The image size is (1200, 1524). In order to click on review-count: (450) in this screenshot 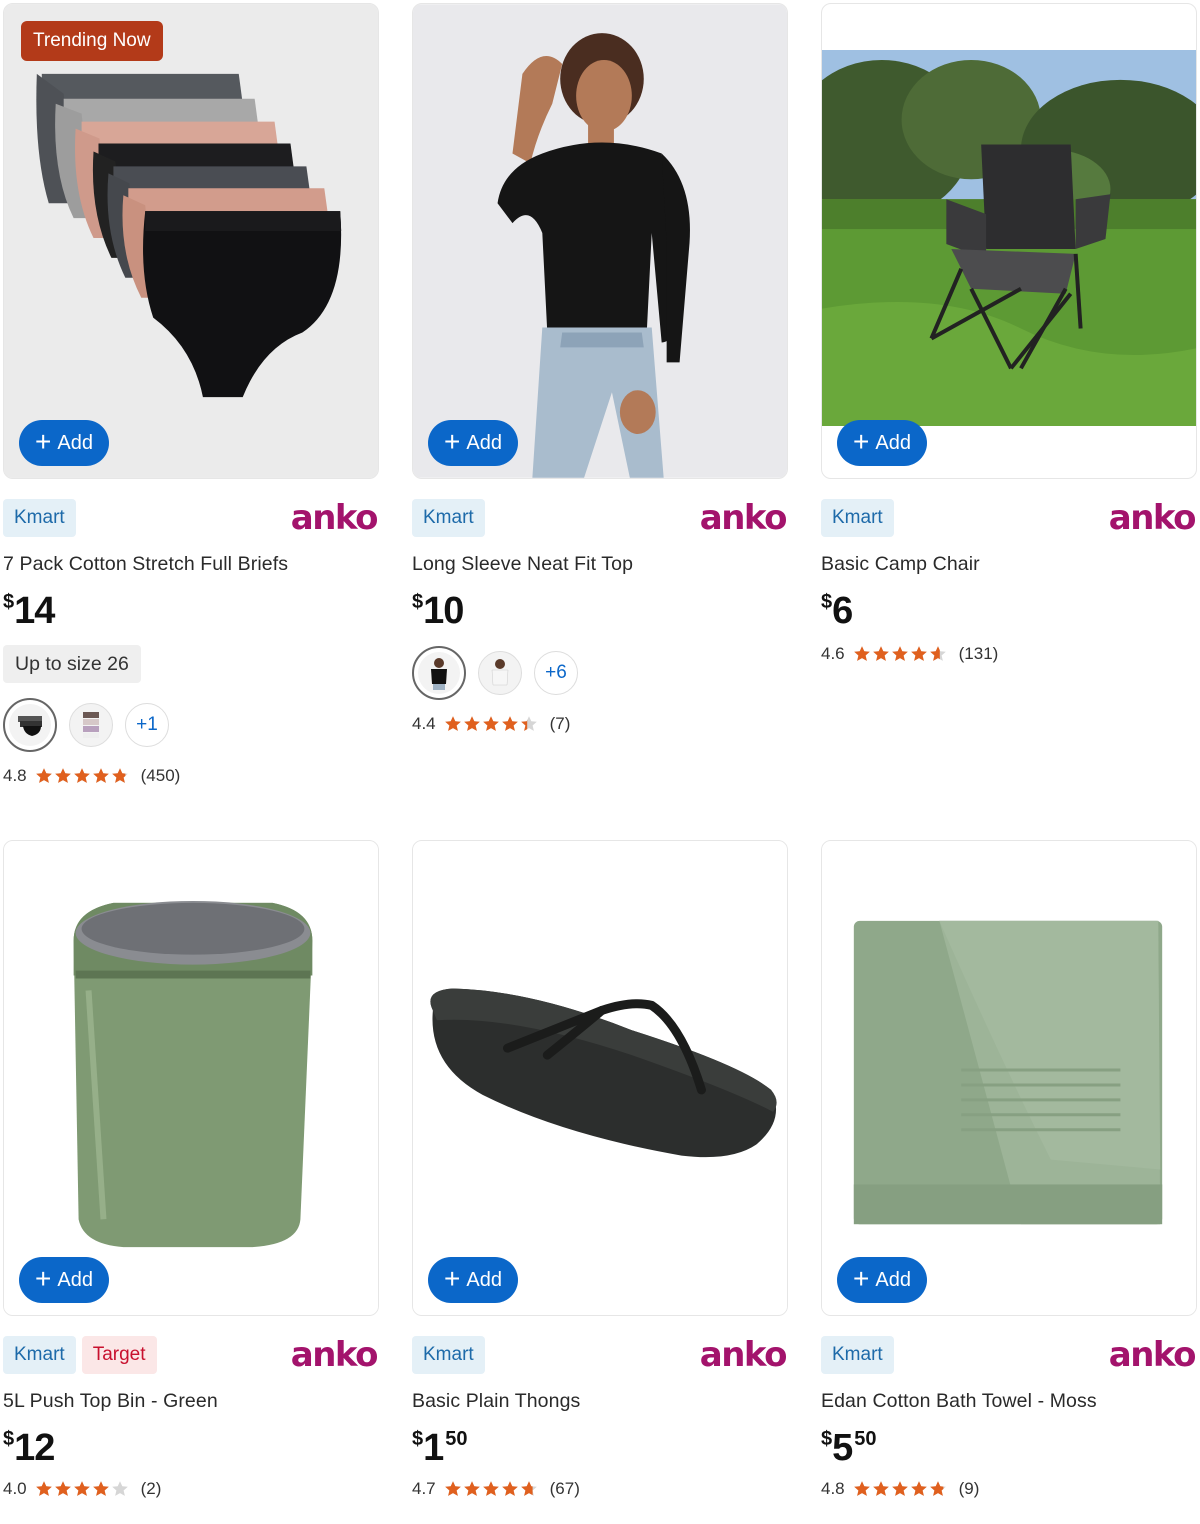, I will do `click(161, 776)`.